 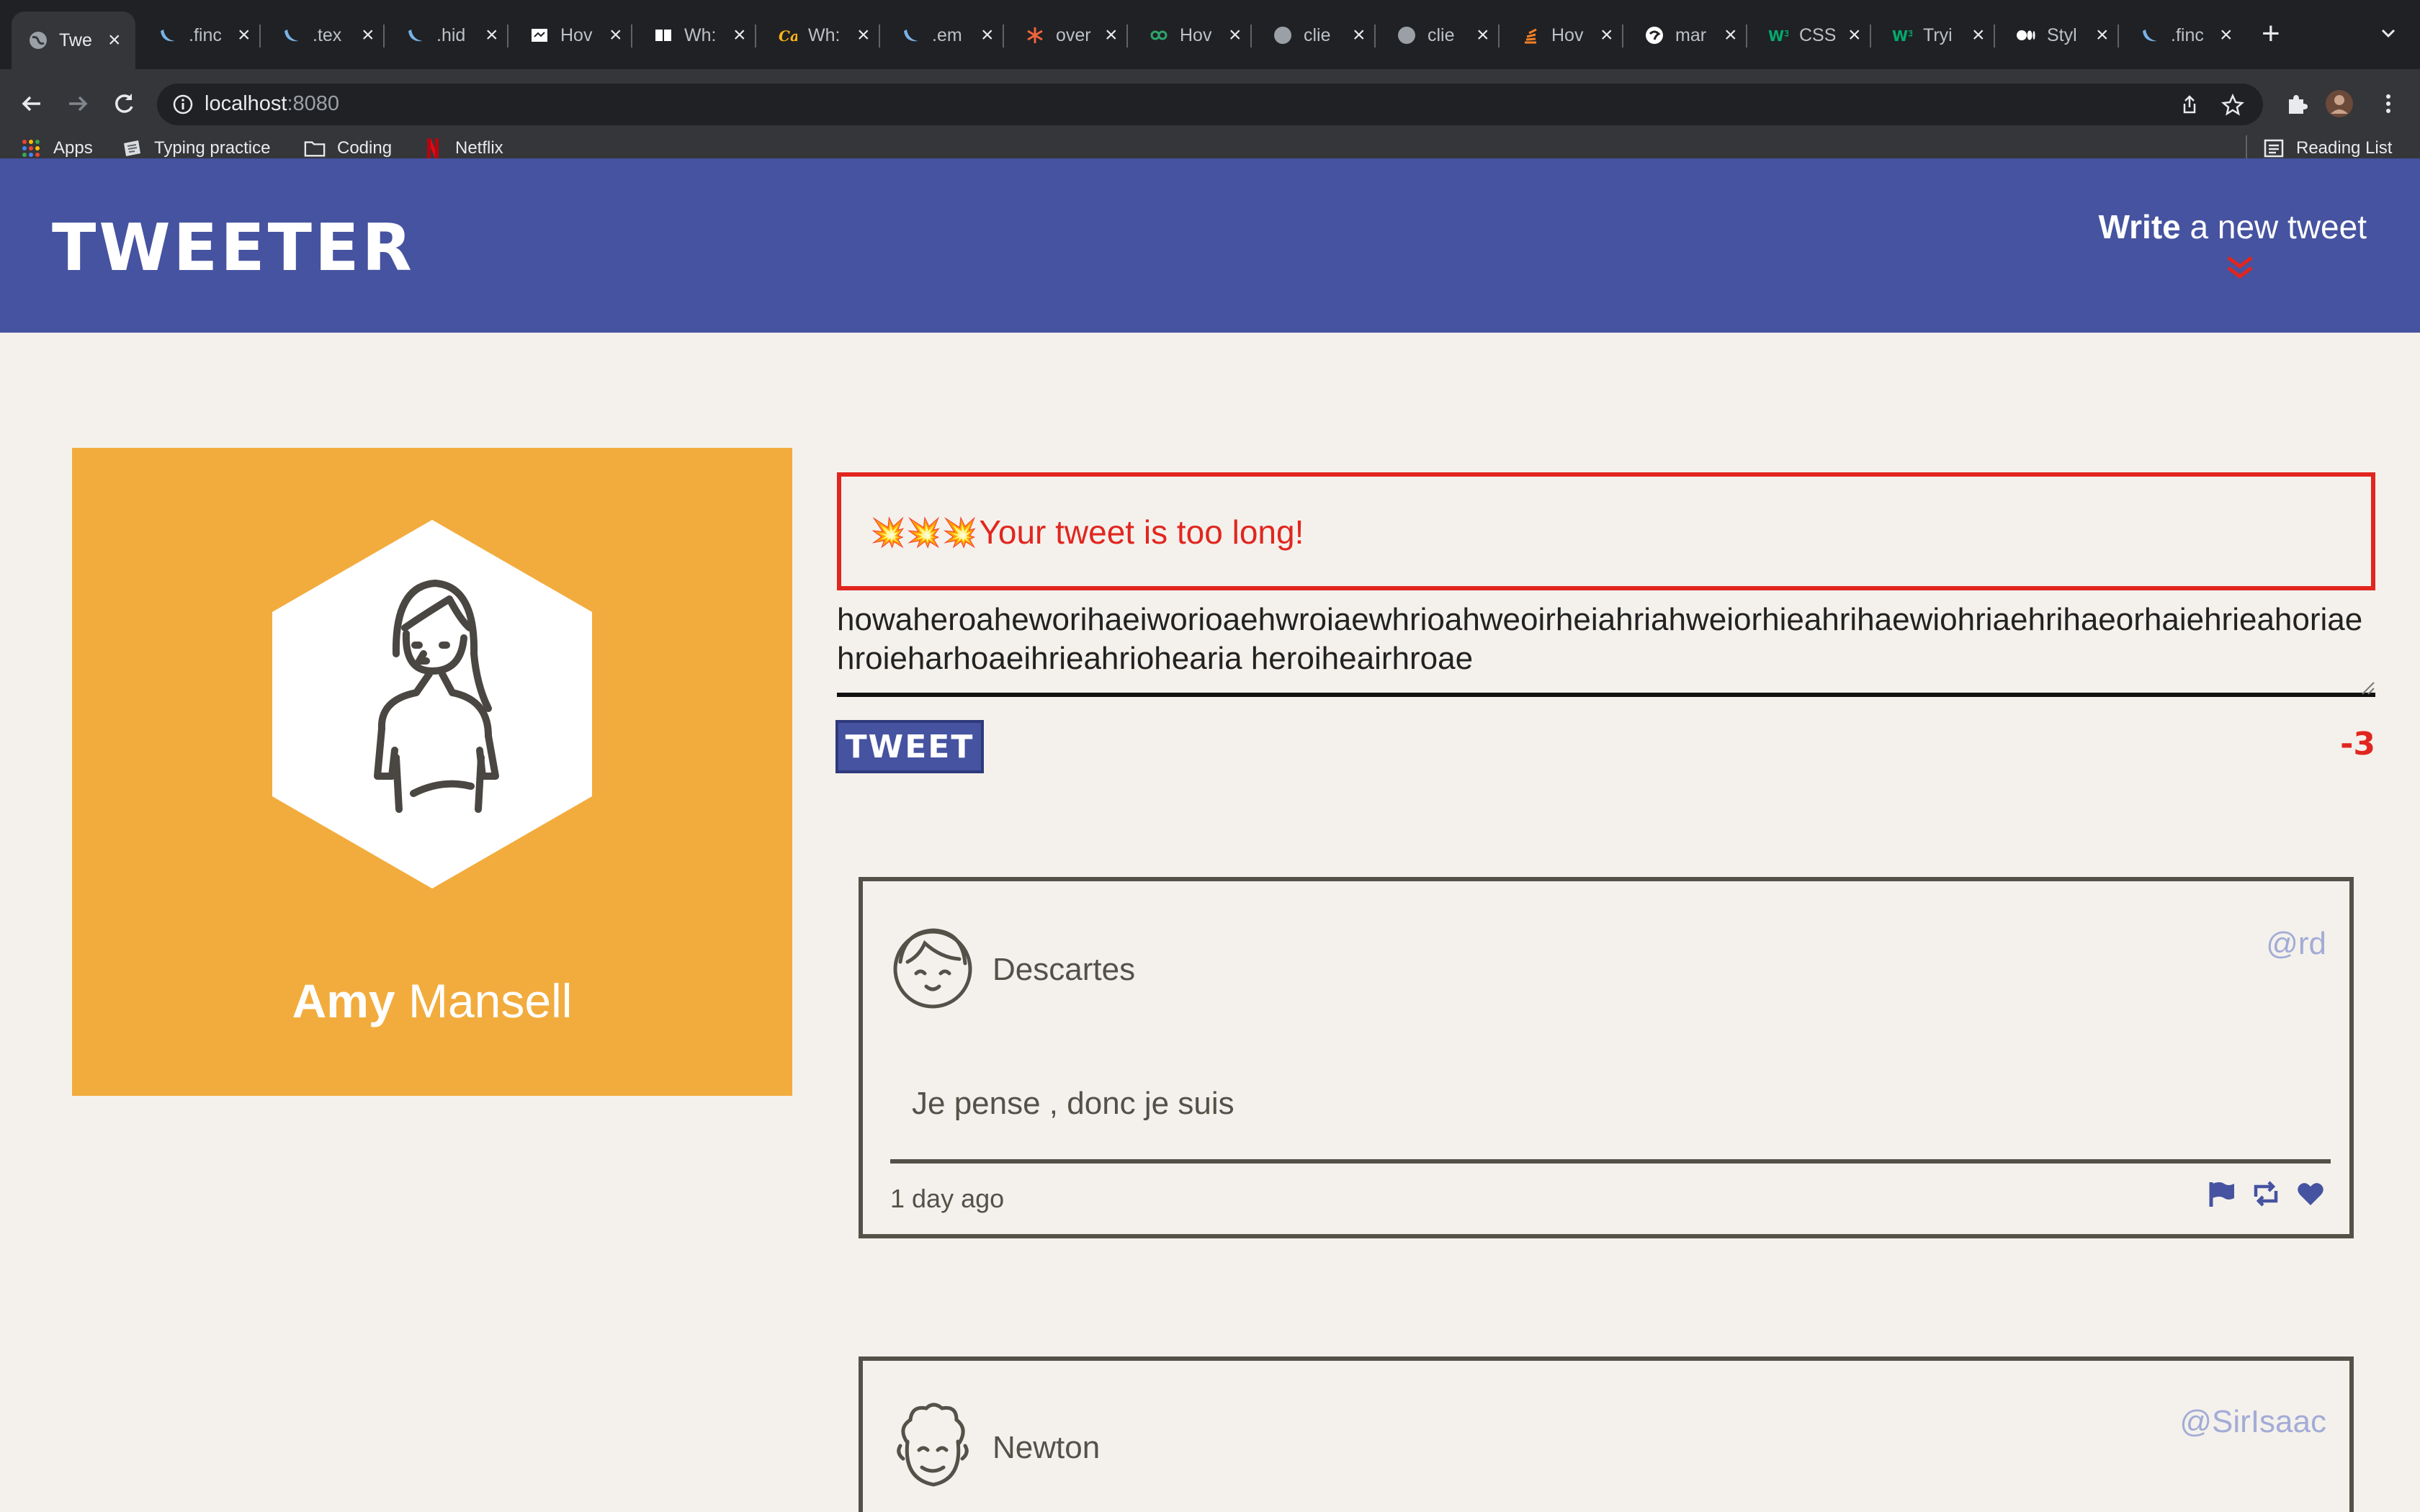 What do you see at coordinates (539, 35) in the screenshot?
I see `site-icon` at bounding box center [539, 35].